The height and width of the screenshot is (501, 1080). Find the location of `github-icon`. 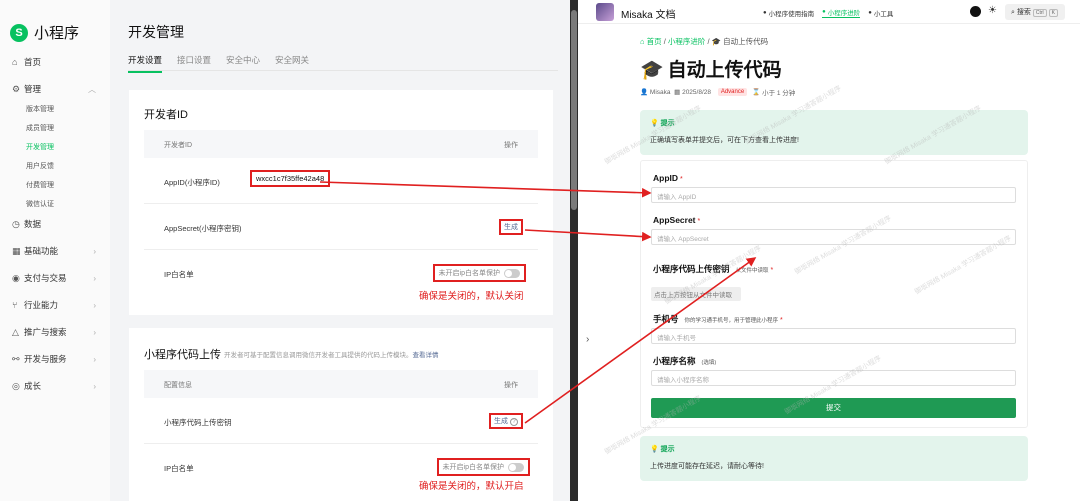

github-icon is located at coordinates (975, 11).